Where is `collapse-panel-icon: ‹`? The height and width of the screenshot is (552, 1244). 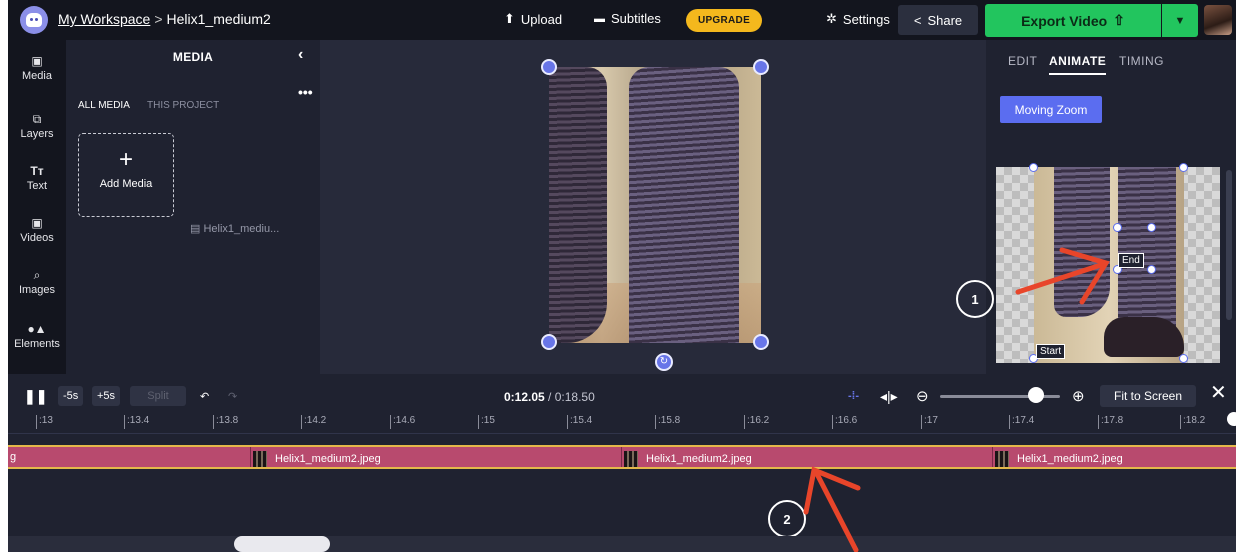 collapse-panel-icon: ‹ is located at coordinates (300, 55).